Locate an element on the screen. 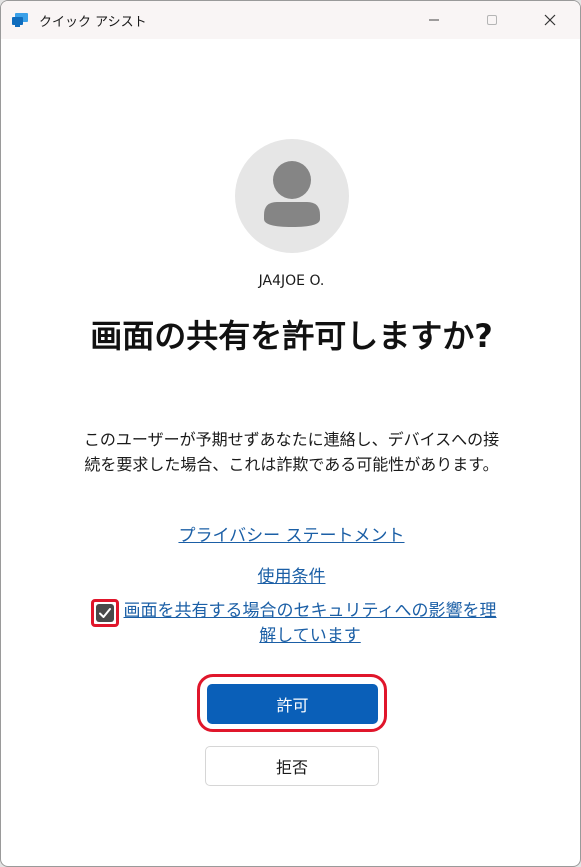 Image resolution: width=581 pixels, height=867 pixels. deny-button: 拒否 is located at coordinates (292, 766).